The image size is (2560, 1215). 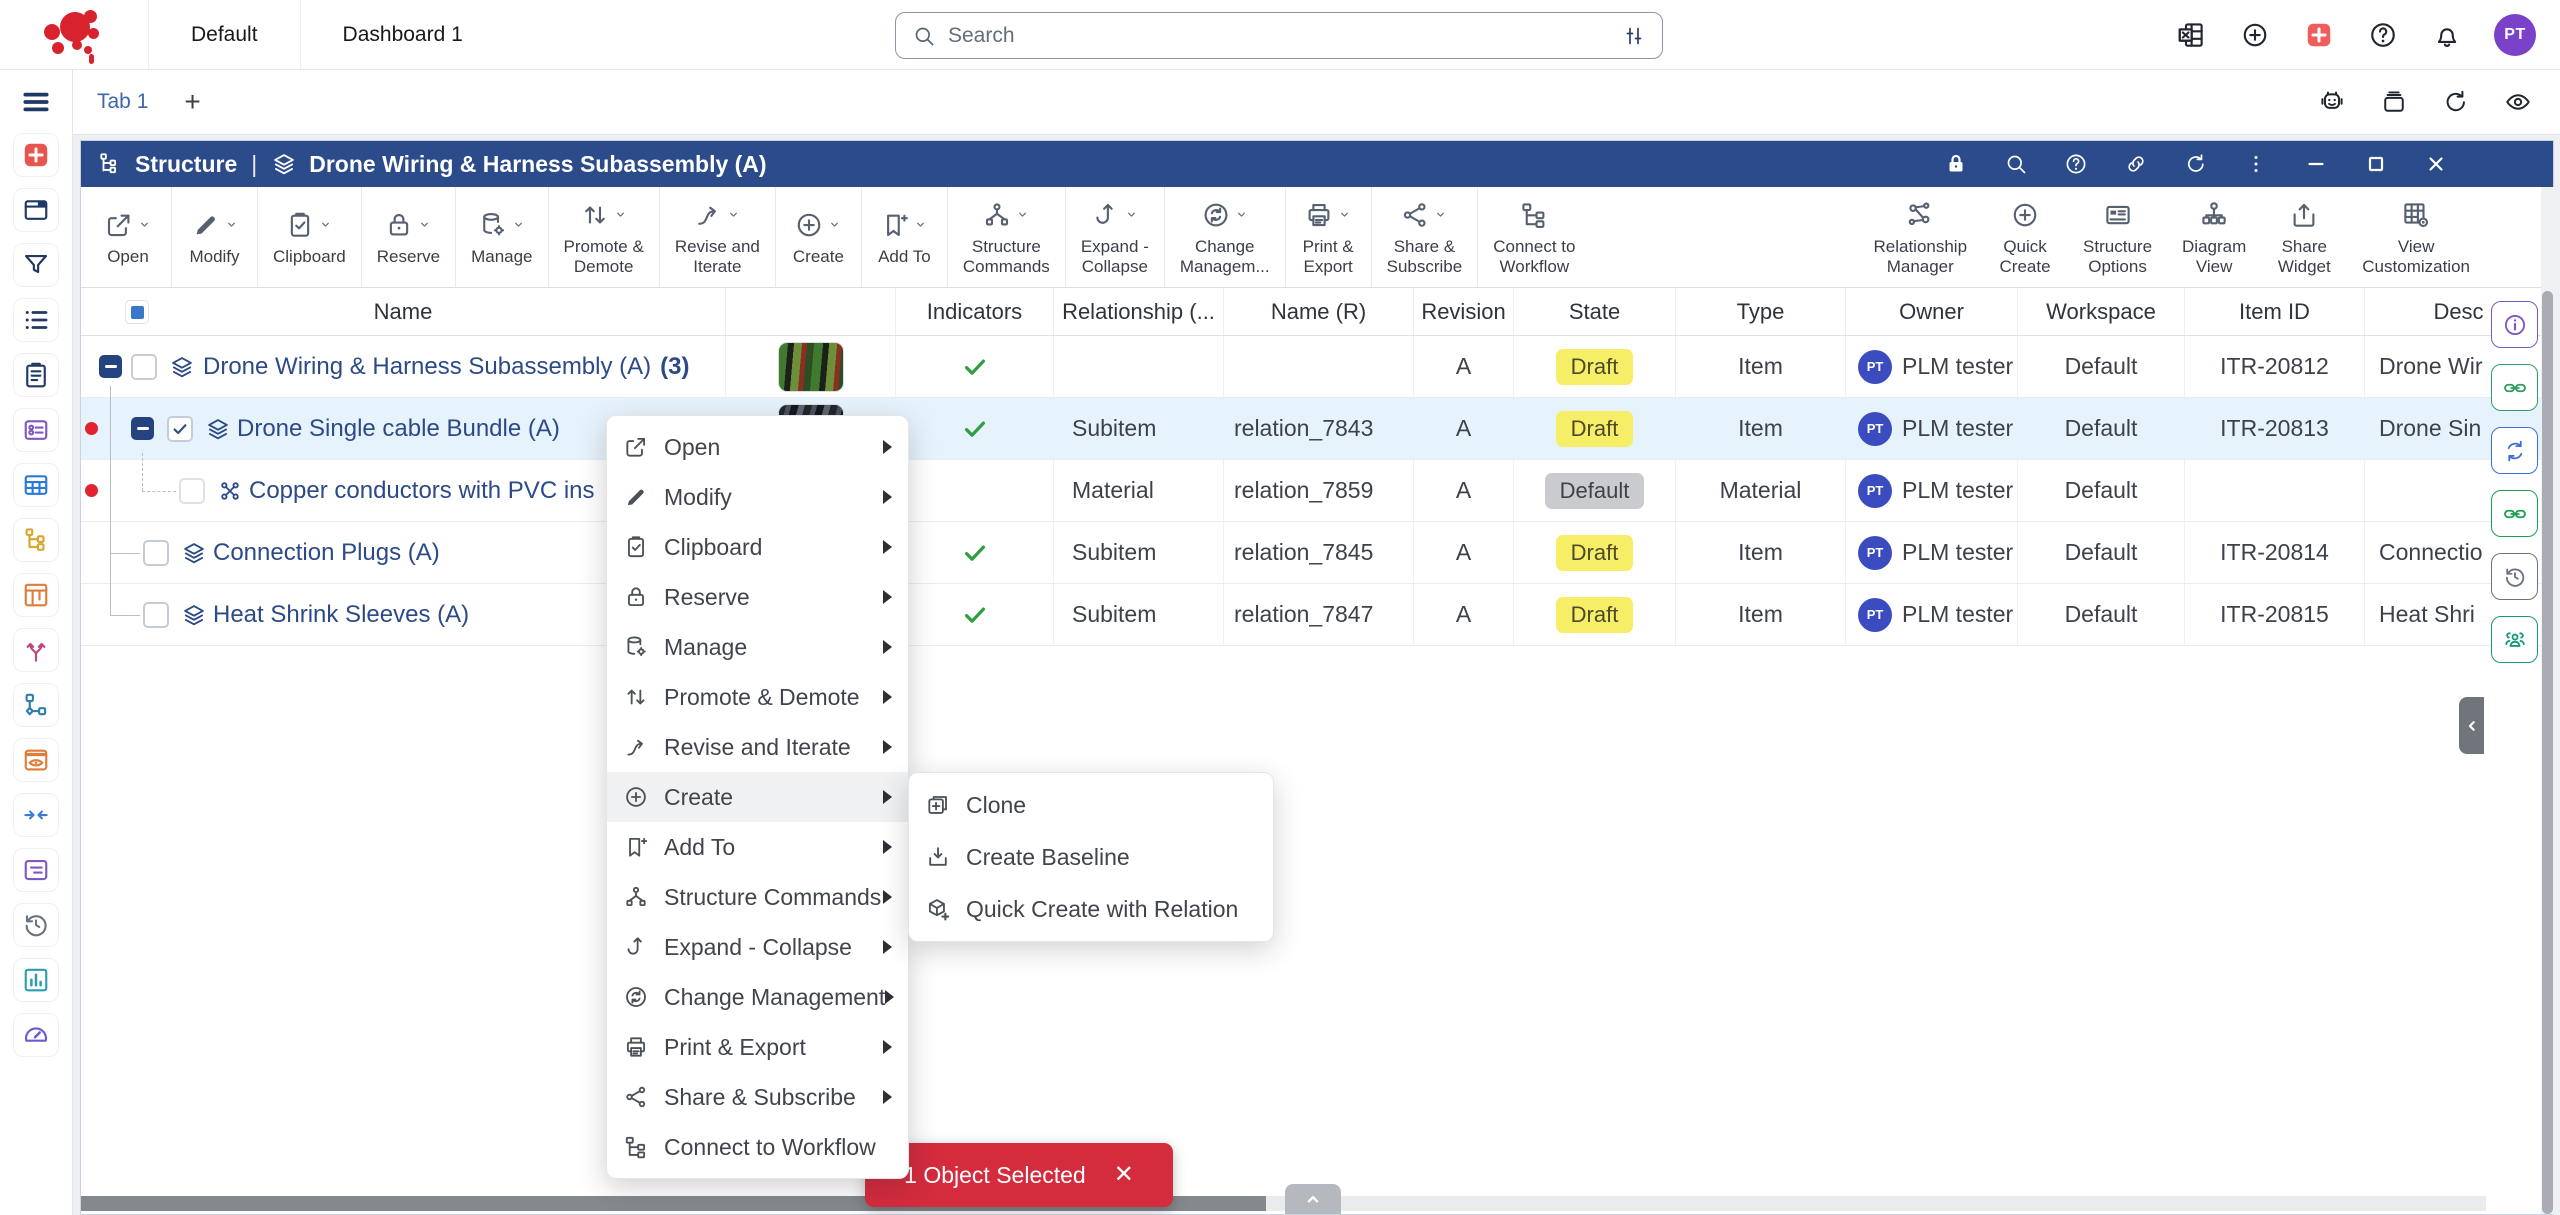 What do you see at coordinates (36, 102) in the screenshot?
I see `hamburger-menu-button` at bounding box center [36, 102].